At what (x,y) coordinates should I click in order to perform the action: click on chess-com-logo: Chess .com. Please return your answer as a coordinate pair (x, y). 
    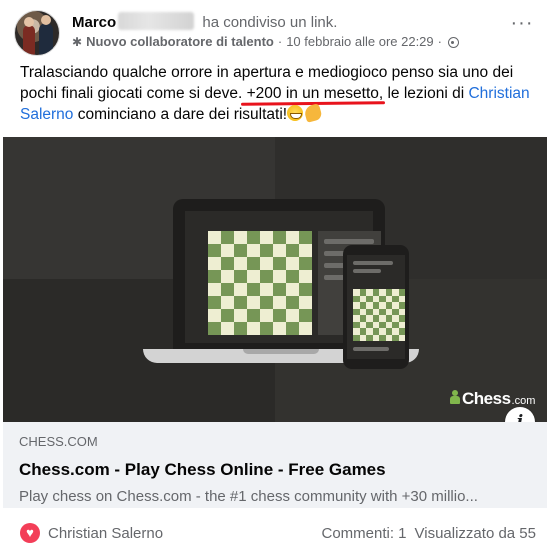
    Looking at the image, I should click on (492, 399).